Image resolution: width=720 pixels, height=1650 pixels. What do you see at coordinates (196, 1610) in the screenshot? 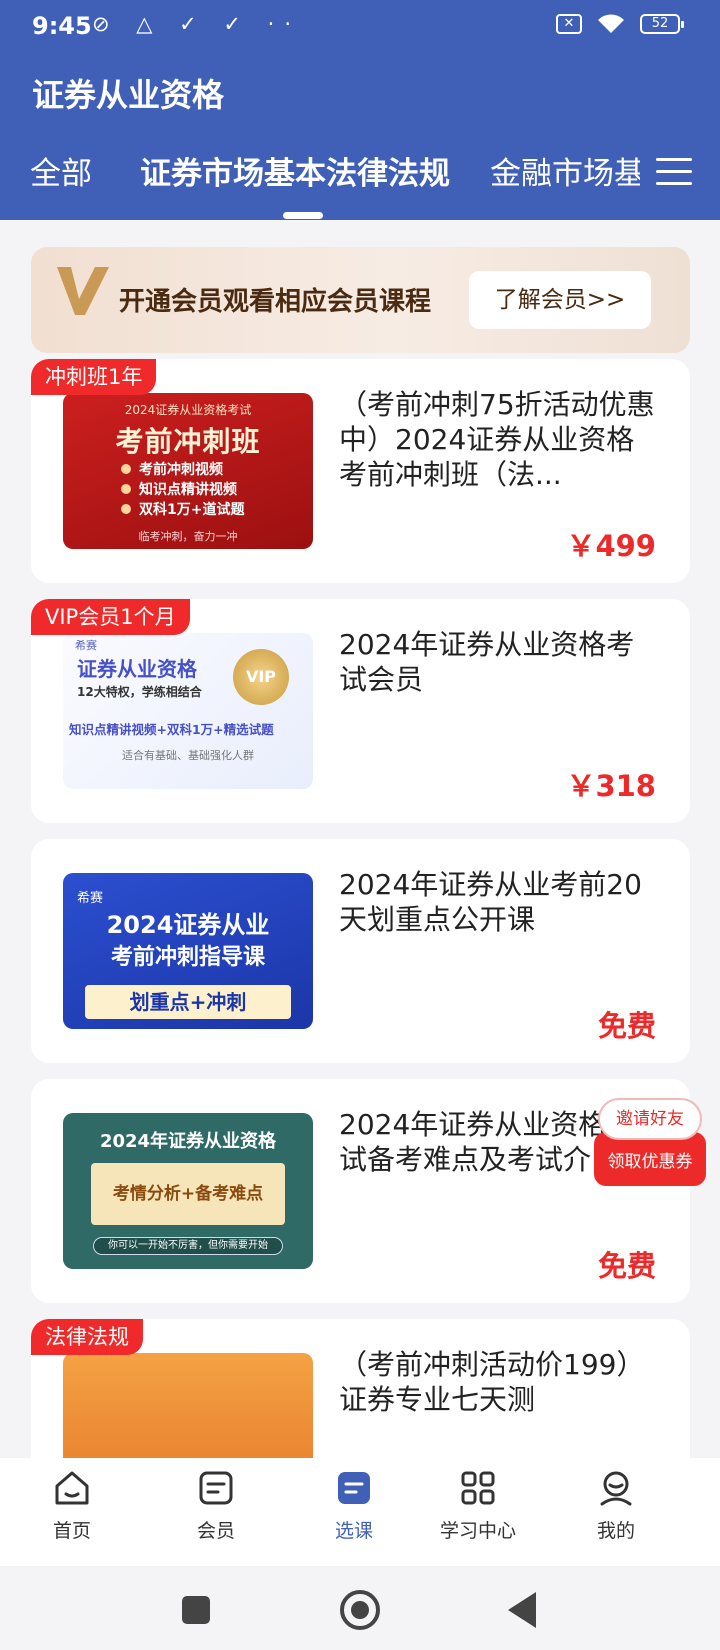
I see `recent-apps-icon` at bounding box center [196, 1610].